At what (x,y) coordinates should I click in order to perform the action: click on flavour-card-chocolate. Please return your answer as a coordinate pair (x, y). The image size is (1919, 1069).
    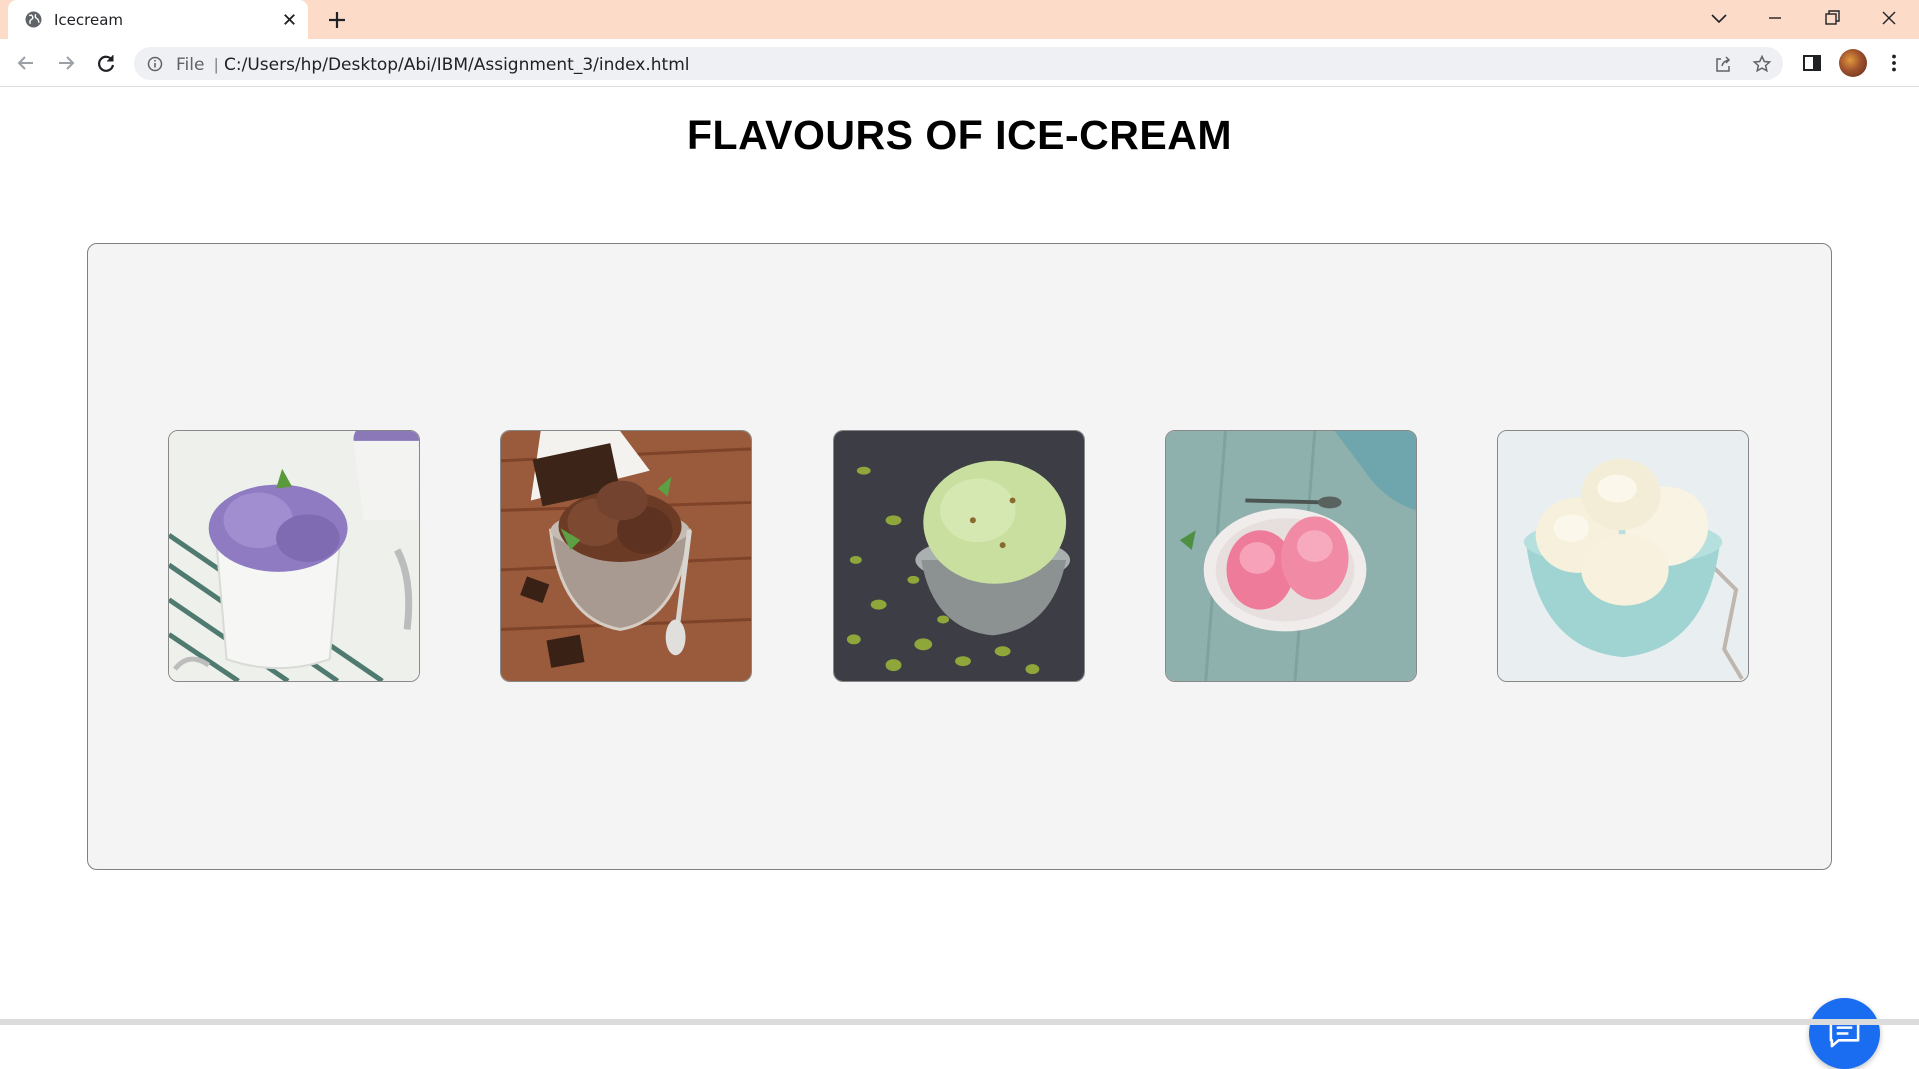
    Looking at the image, I should click on (626, 556).